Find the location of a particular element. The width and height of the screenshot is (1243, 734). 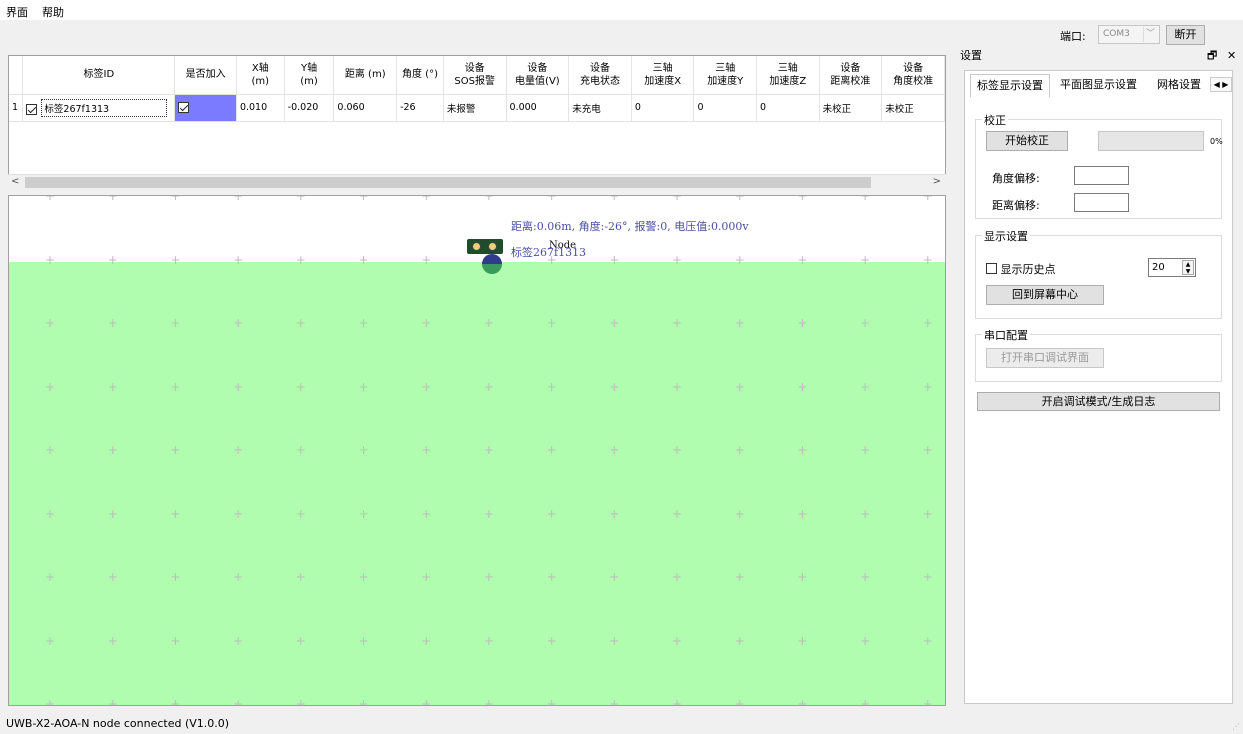

float-window-icon: 🗗 is located at coordinates (1212, 55).